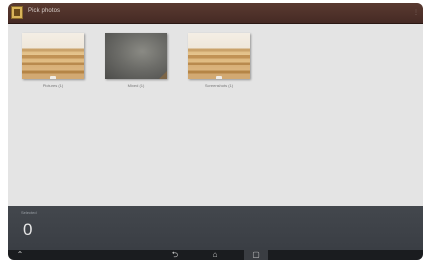 This screenshot has height=263, width=425. What do you see at coordinates (136, 85) in the screenshot?
I see `album-label: Mixed (1)` at bounding box center [136, 85].